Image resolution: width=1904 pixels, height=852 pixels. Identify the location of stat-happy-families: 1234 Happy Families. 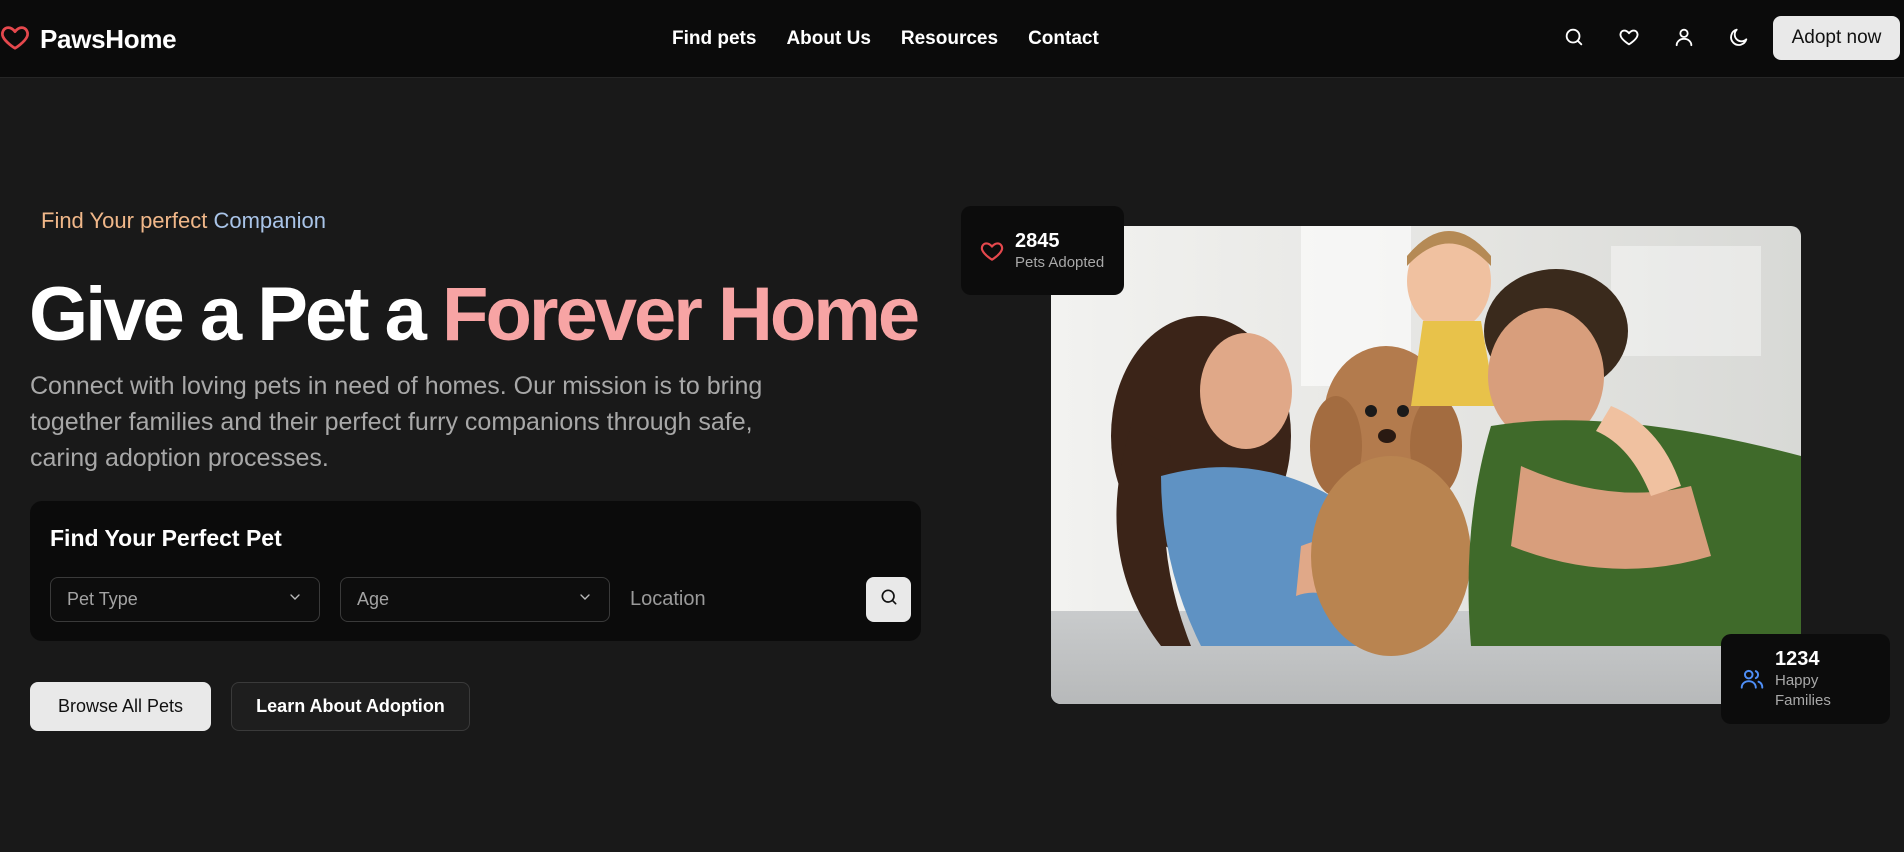
(1805, 679).